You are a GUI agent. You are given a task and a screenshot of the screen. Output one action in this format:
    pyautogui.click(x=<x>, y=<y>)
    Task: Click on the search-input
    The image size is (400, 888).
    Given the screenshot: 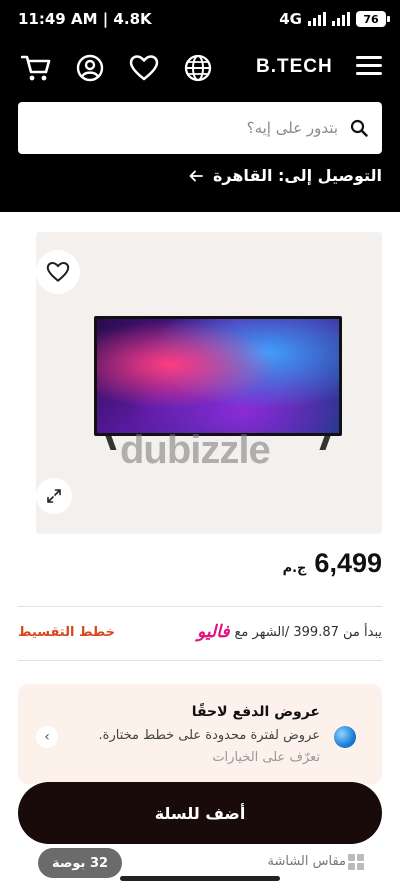 What is the action you would take?
    pyautogui.click(x=185, y=128)
    